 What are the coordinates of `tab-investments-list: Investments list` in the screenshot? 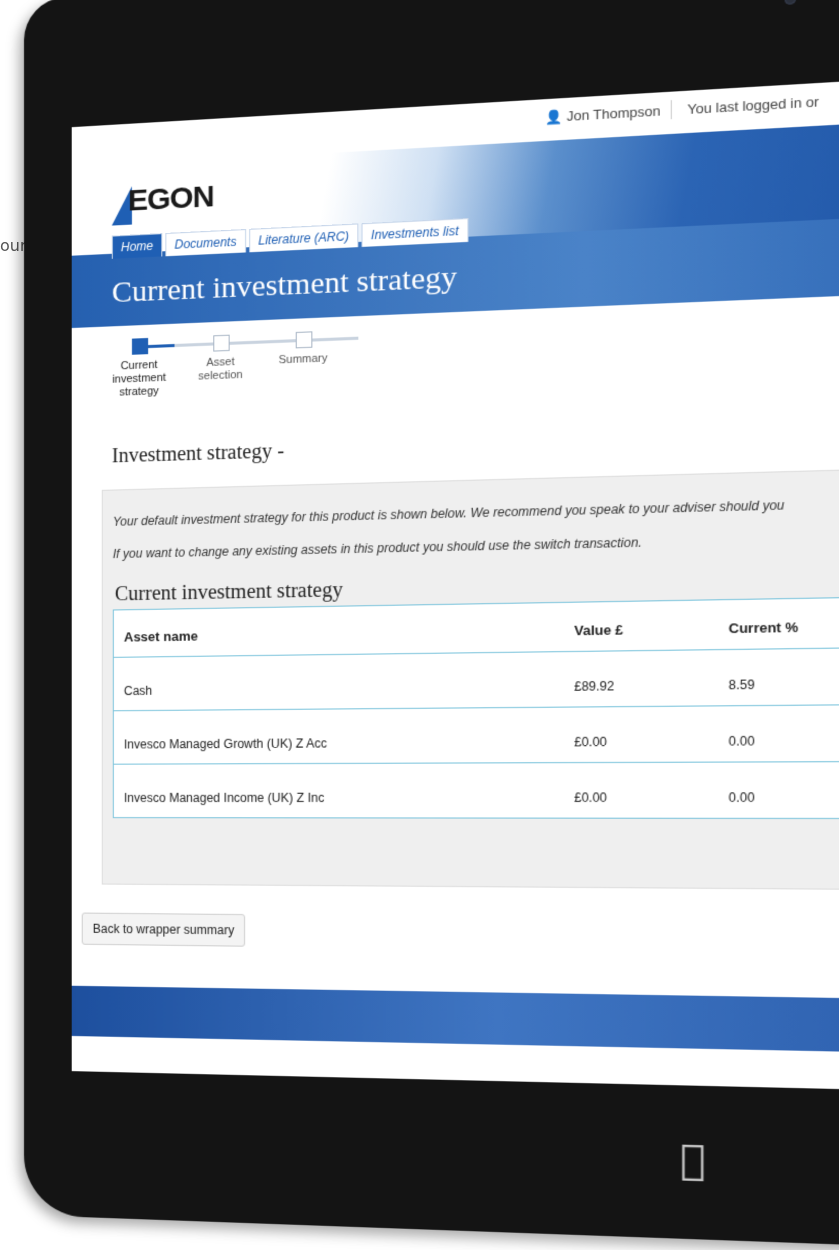 It's located at (415, 232).